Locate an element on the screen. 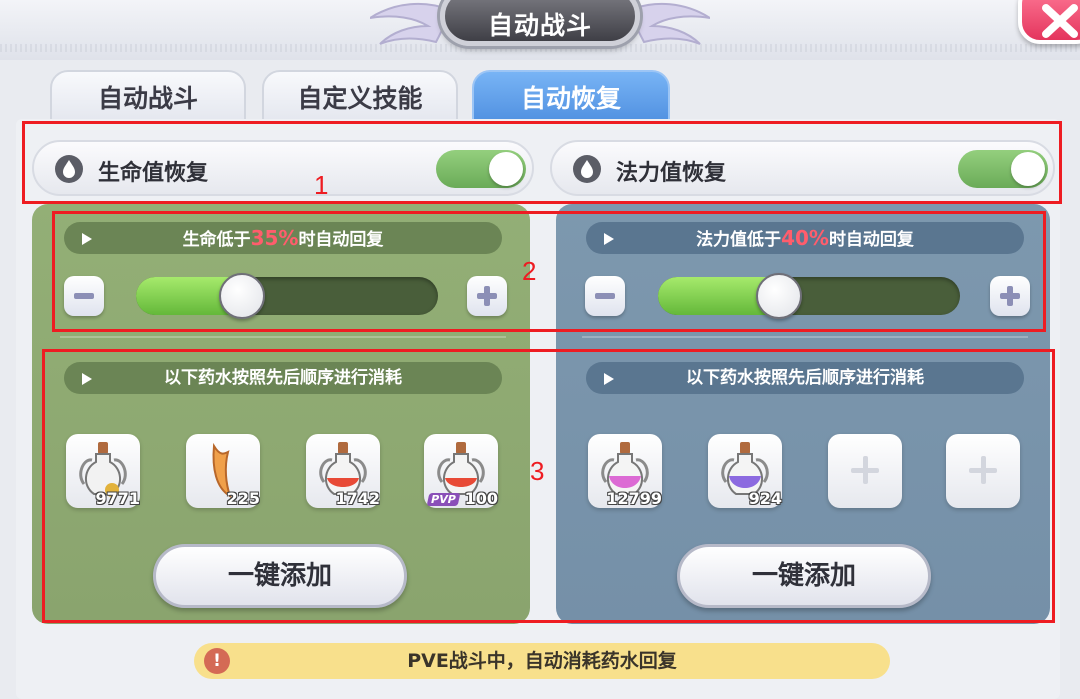  annotation-label-1: 1 is located at coordinates (321, 185).